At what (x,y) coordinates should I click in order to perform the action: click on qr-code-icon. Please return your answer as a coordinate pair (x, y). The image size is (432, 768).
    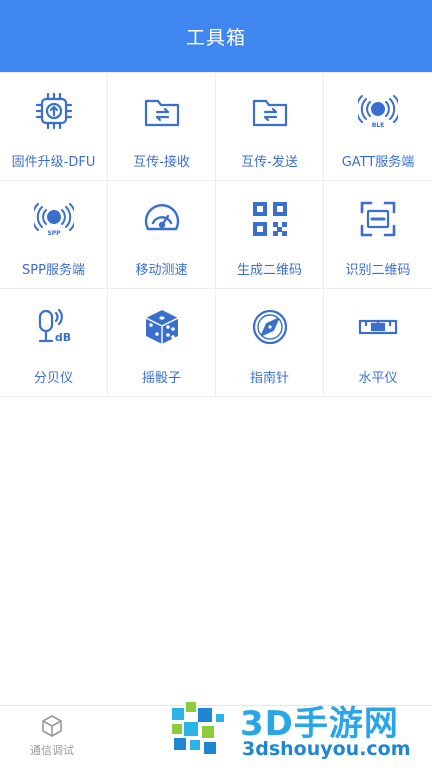
    Looking at the image, I should click on (270, 219).